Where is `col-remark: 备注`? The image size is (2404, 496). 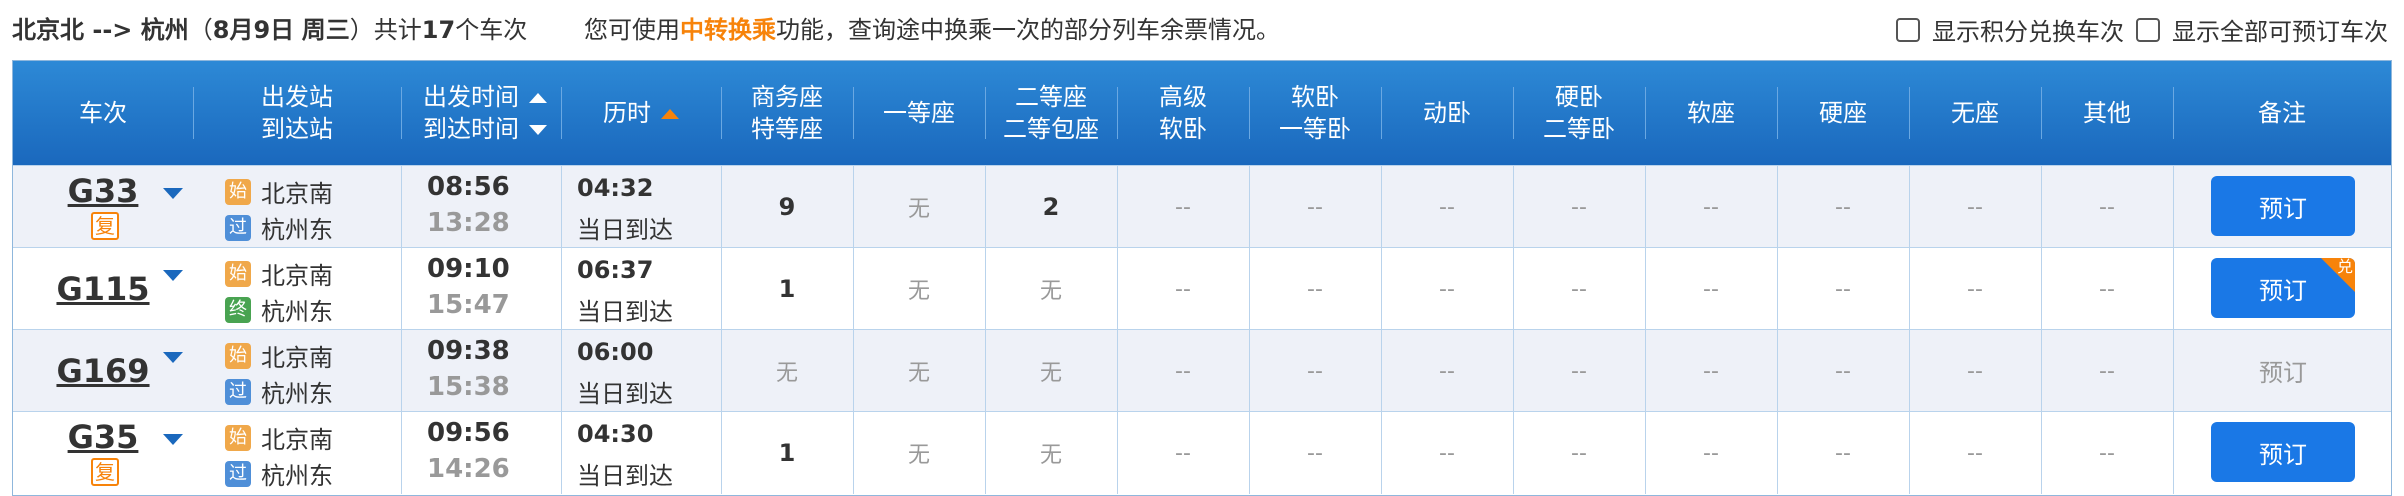
col-remark: 备注 is located at coordinates (2282, 113).